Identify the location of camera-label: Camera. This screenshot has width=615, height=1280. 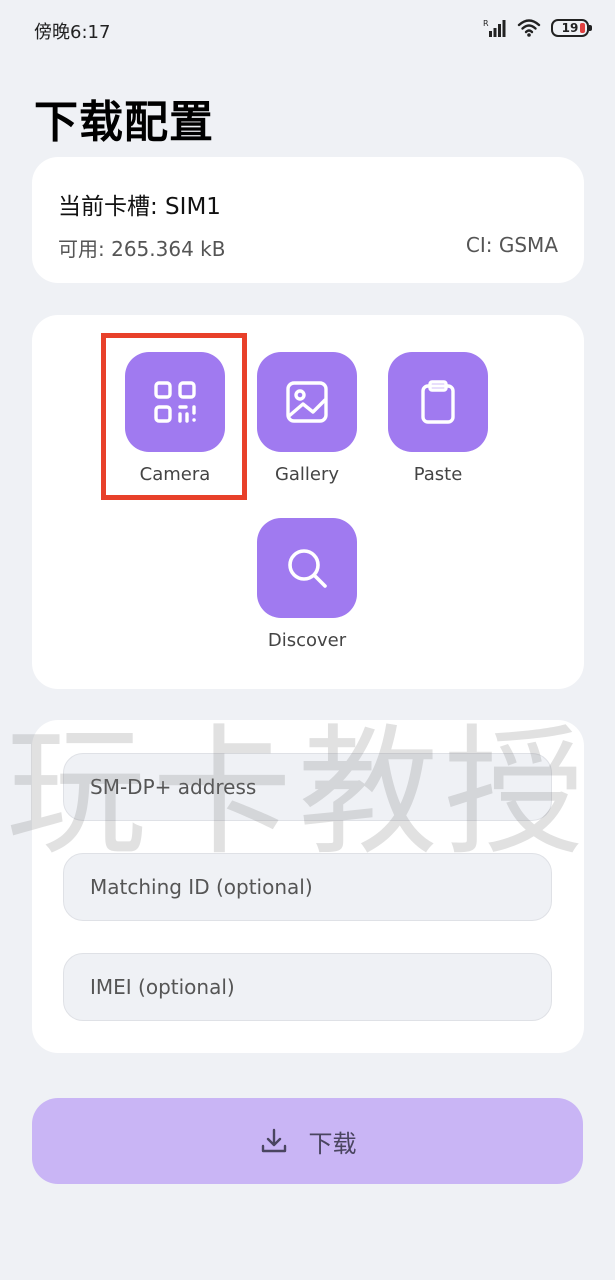
(175, 474).